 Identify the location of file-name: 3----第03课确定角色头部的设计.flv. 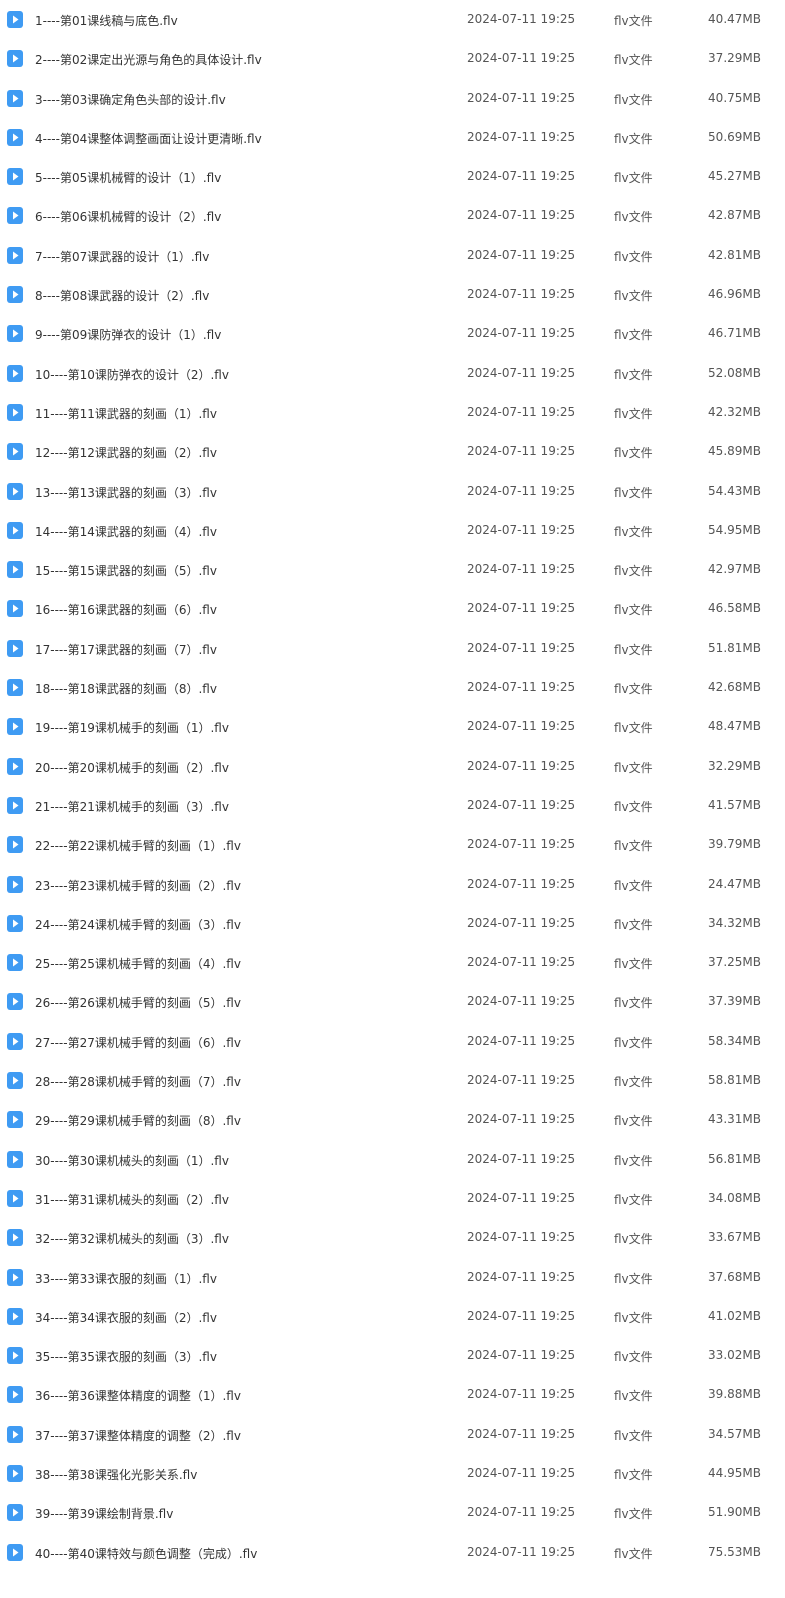
(130, 99).